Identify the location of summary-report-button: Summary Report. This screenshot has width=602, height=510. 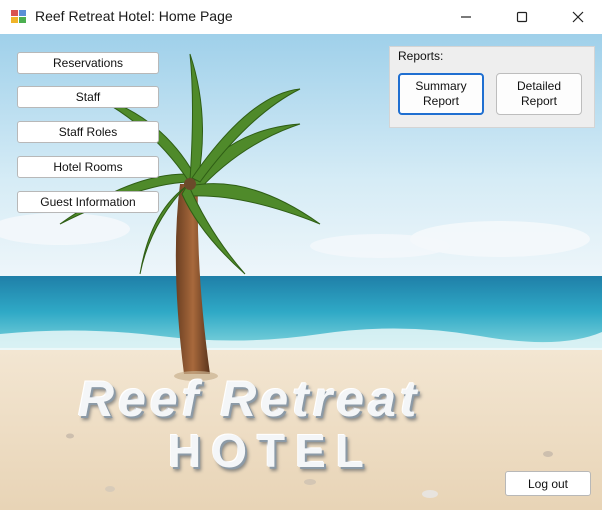
(441, 94).